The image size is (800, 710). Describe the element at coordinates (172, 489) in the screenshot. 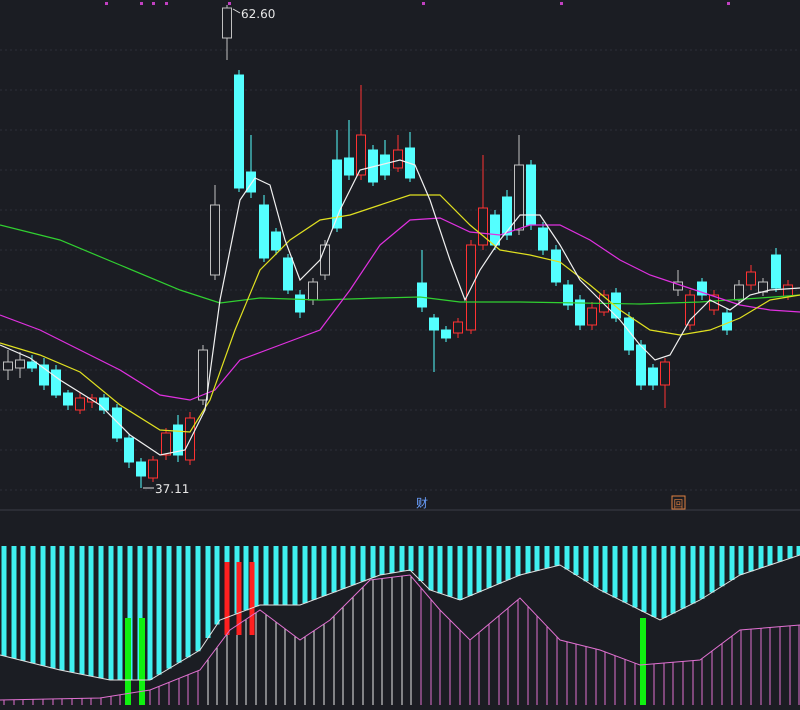

I see `low-price-label: 37.11` at that location.